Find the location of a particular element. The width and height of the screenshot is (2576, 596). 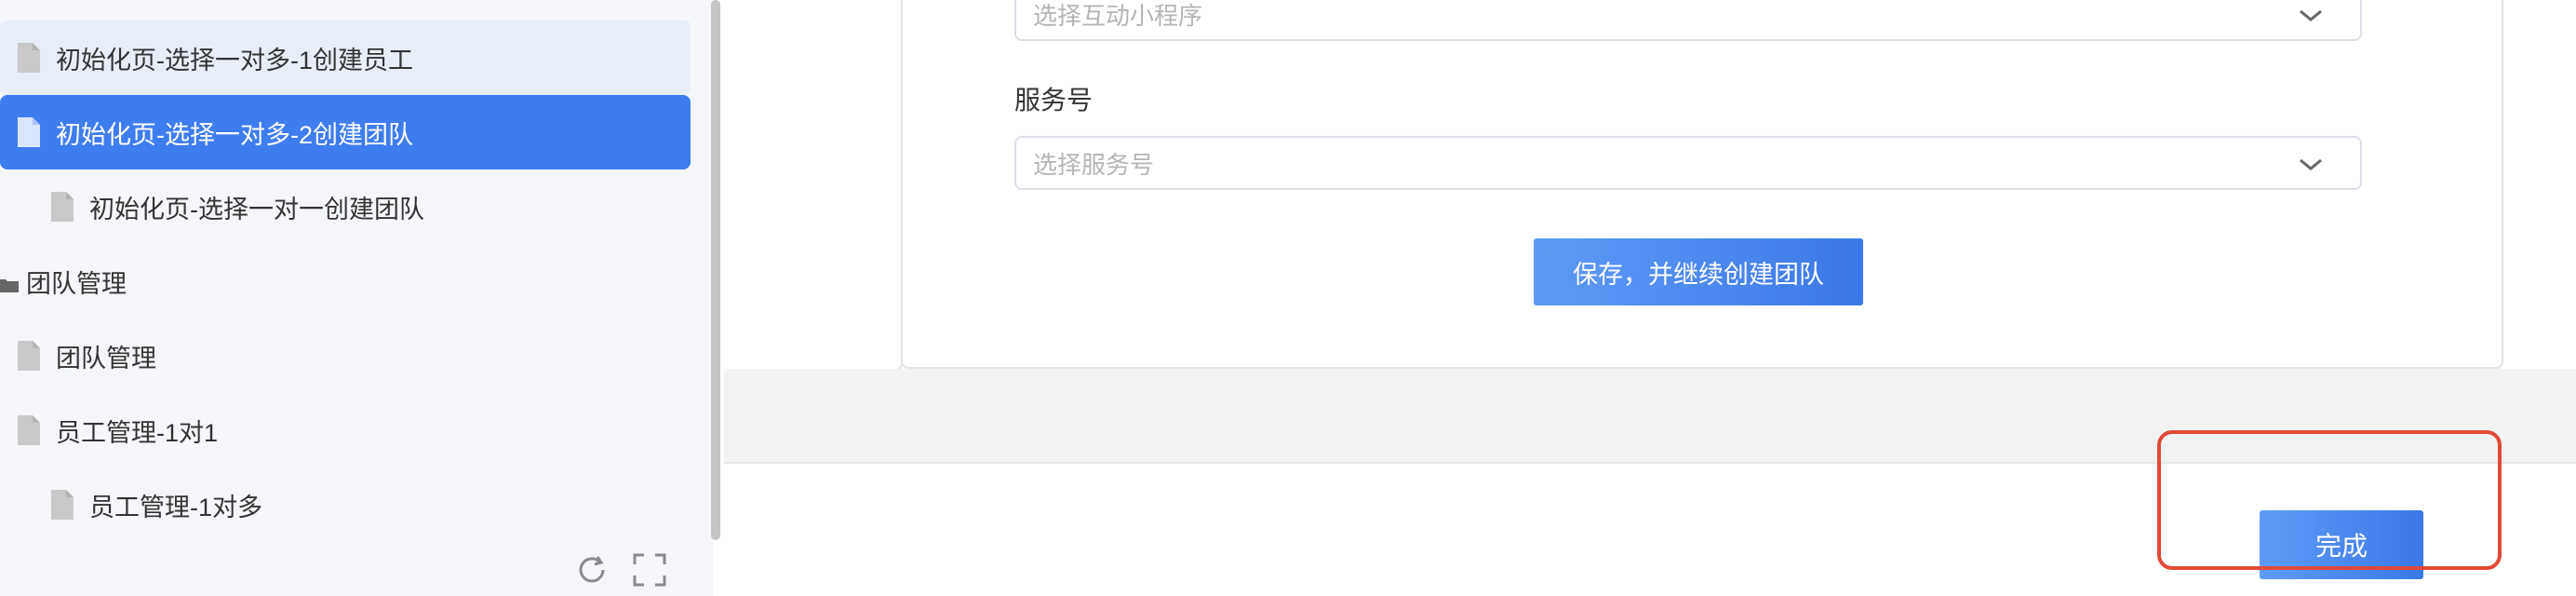

tree-item-employee-1tomany: 员工管理-1对多 is located at coordinates (345, 504).